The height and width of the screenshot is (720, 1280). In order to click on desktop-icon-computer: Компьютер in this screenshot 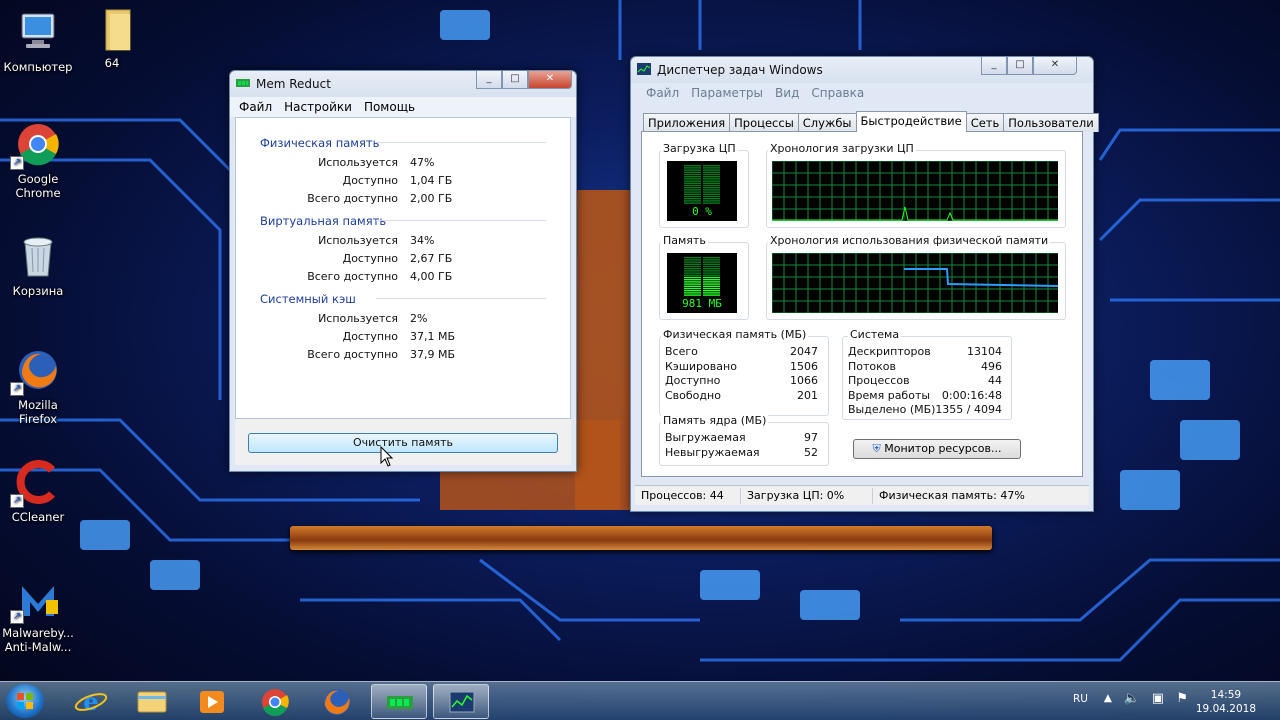, I will do `click(38, 42)`.